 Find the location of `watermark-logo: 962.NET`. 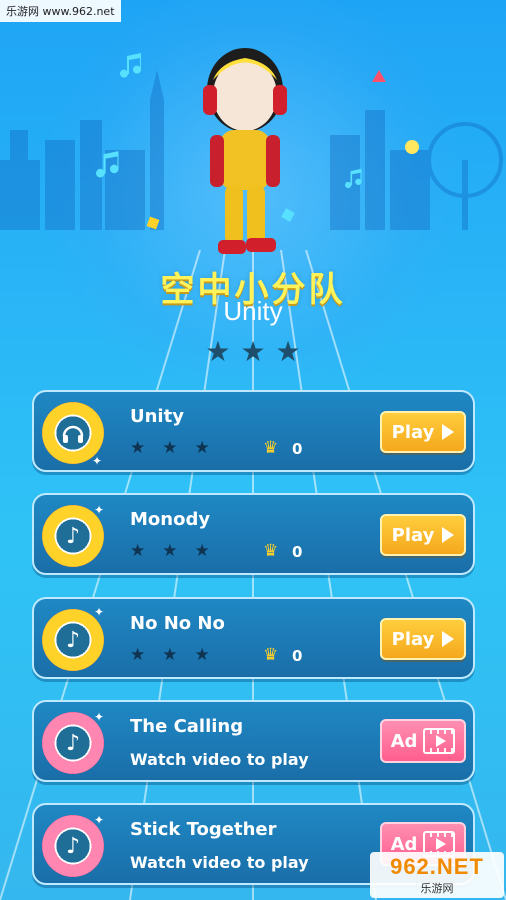

watermark-logo: 962.NET is located at coordinates (437, 866).